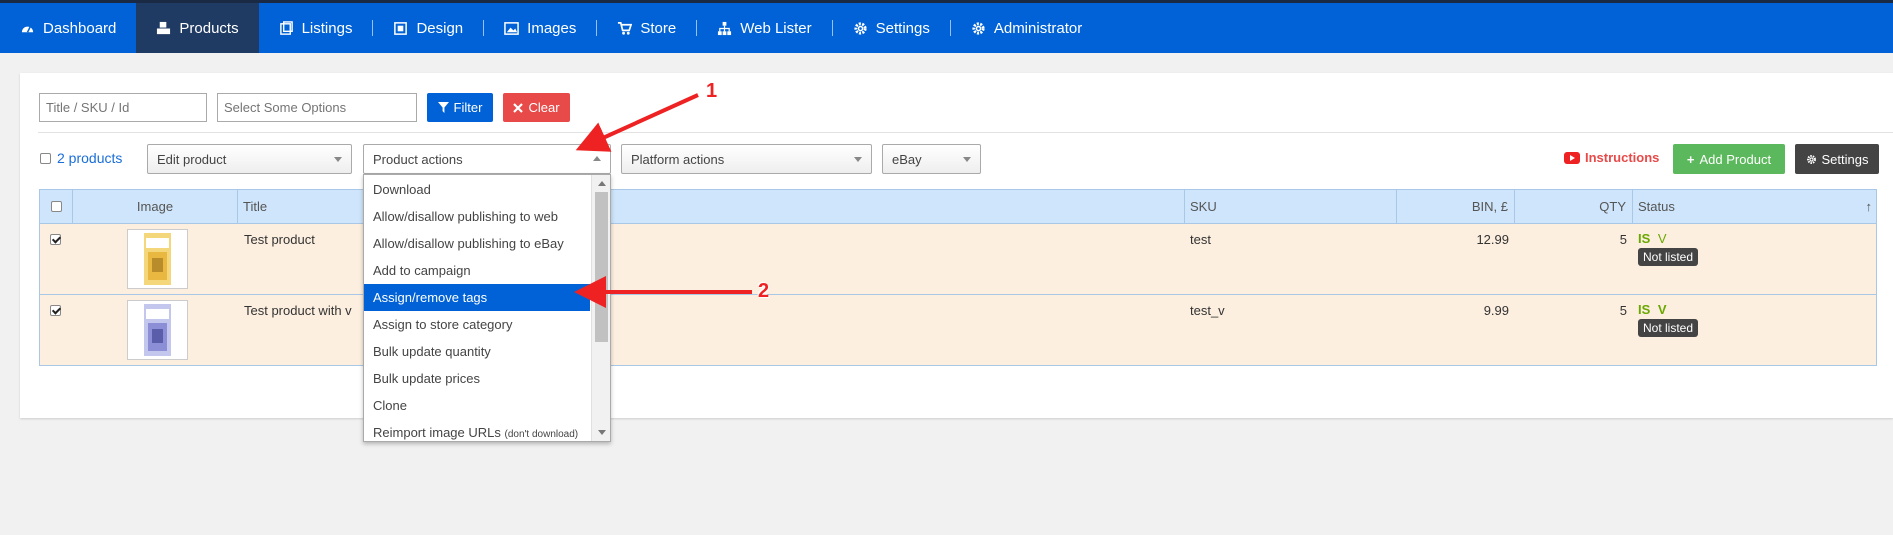 This screenshot has height=535, width=1893. Describe the element at coordinates (1623, 239) in the screenshot. I see `product-qty: 5` at that location.